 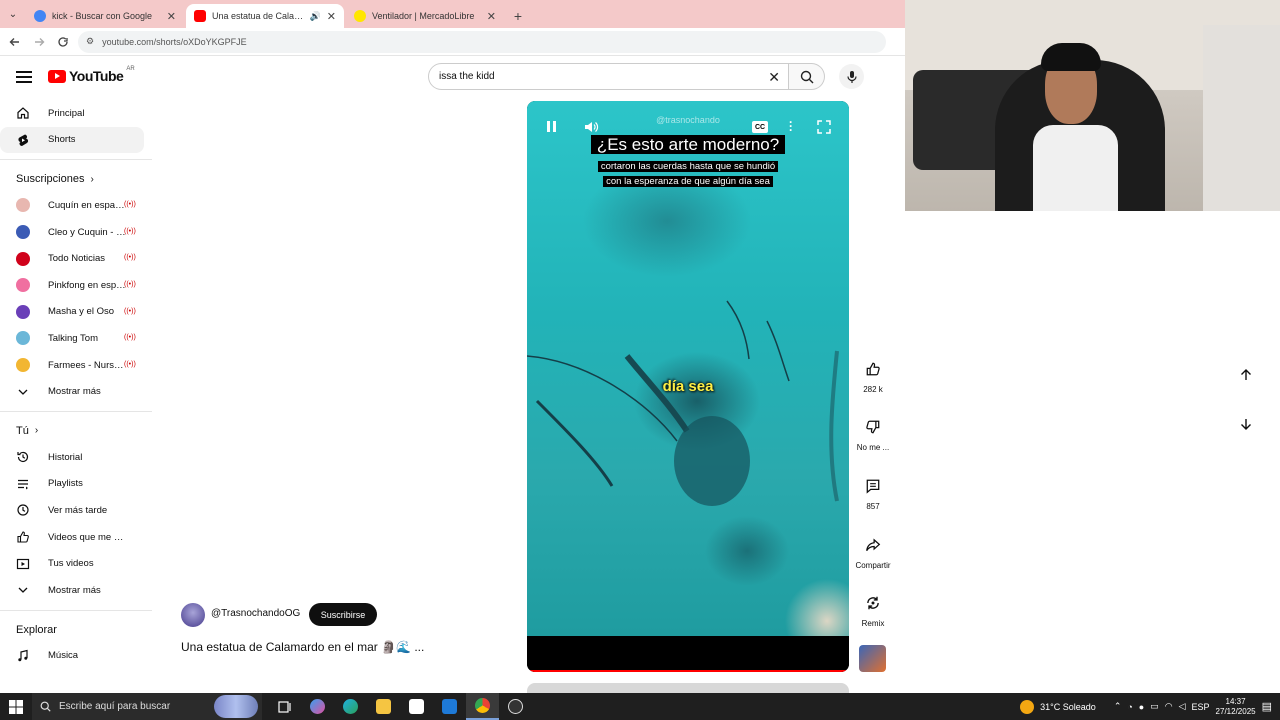 What do you see at coordinates (872, 658) in the screenshot?
I see `sound-thumbnail` at bounding box center [872, 658].